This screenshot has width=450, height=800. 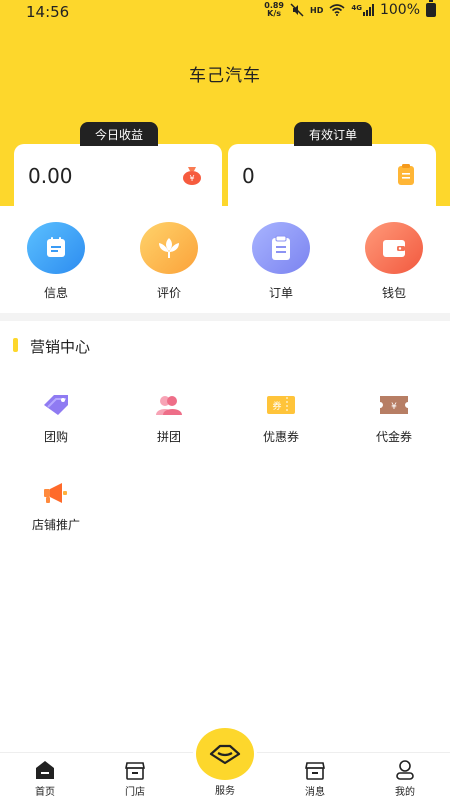 What do you see at coordinates (48, 12) in the screenshot?
I see `status-time: 14:56` at bounding box center [48, 12].